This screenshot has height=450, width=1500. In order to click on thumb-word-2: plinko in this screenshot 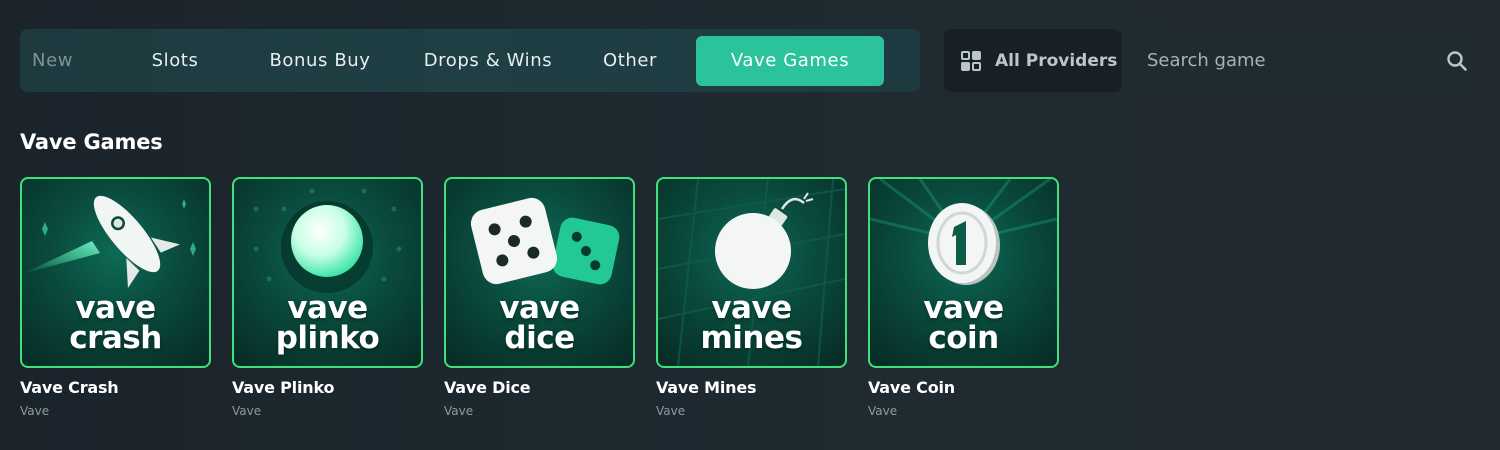, I will do `click(327, 338)`.